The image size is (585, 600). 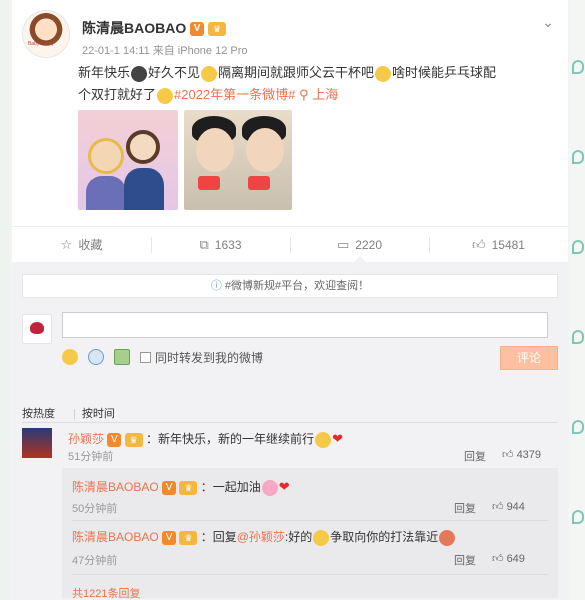 What do you see at coordinates (261, 537) in the screenshot?
I see `mention-link: @孙颖莎` at bounding box center [261, 537].